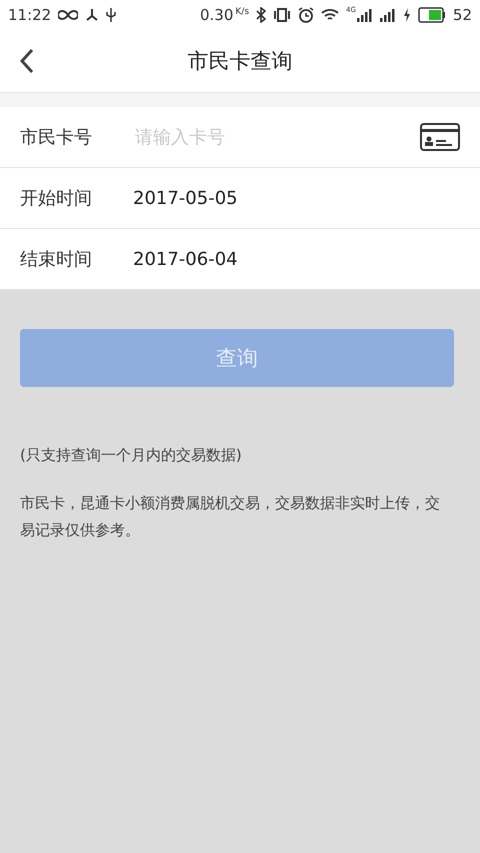  What do you see at coordinates (230, 516) in the screenshot?
I see `note-text: 市民卡，昆通卡小额消费属脱机交易，交易数据非实时上传，交易记录仅供参考。` at bounding box center [230, 516].